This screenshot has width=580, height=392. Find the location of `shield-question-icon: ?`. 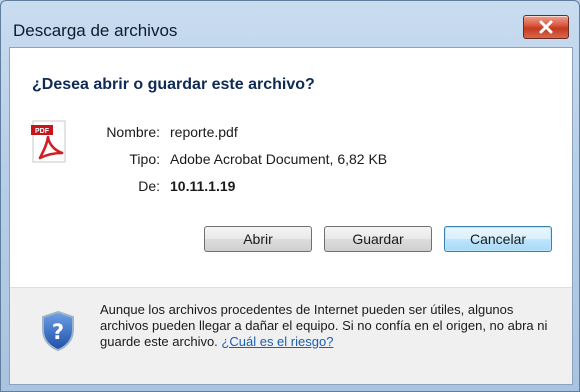

shield-question-icon: ? is located at coordinates (58, 331).